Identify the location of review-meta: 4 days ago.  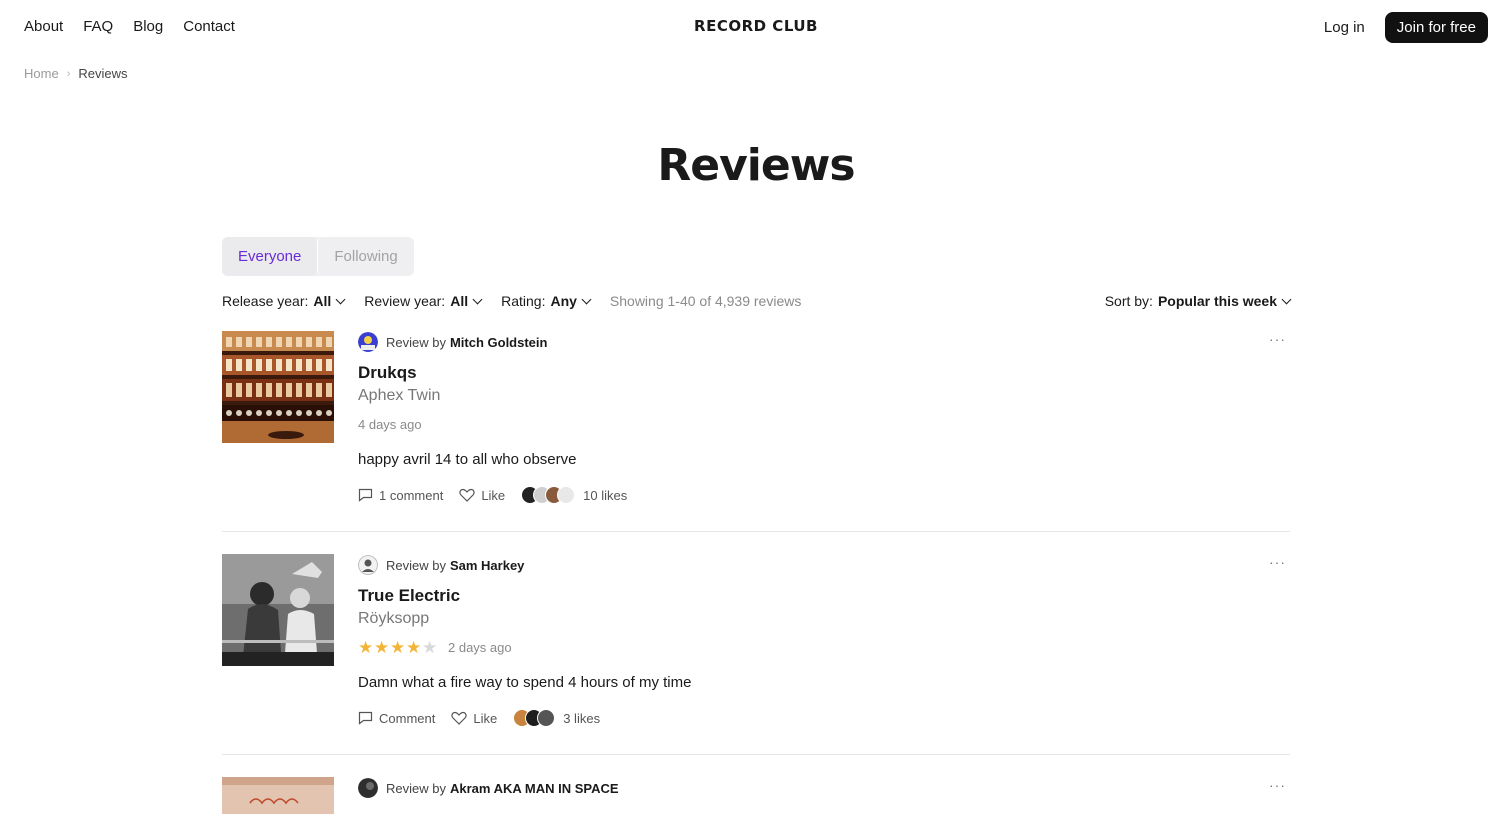
(824, 424).